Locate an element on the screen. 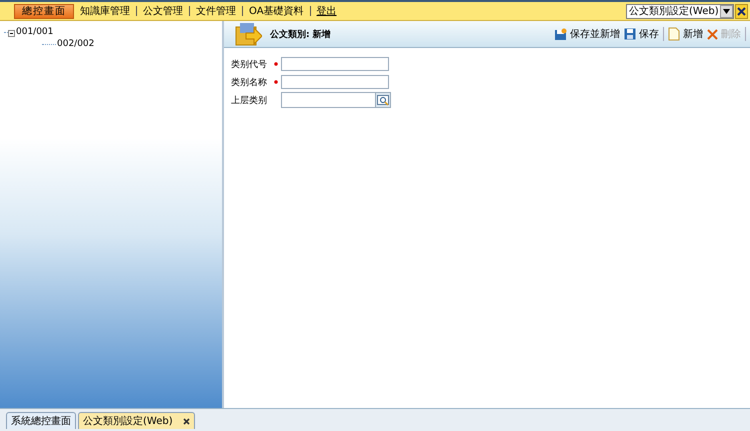 Image resolution: width=750 pixels, height=431 pixels. toolbar-button: 新增 is located at coordinates (685, 34).